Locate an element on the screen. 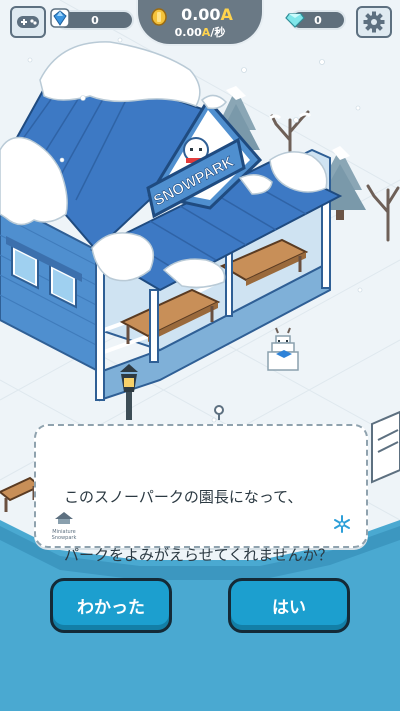 The image size is (400, 711). dialog-line-2: パークをよみがえらせてくれませんか？ is located at coordinates (198, 555).